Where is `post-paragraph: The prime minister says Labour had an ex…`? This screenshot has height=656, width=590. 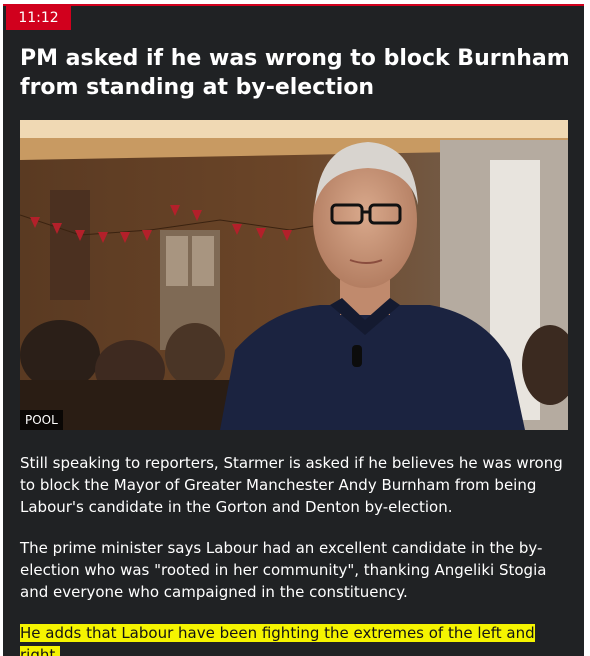 post-paragraph: The prime minister says Labour had an ex… is located at coordinates (283, 570).